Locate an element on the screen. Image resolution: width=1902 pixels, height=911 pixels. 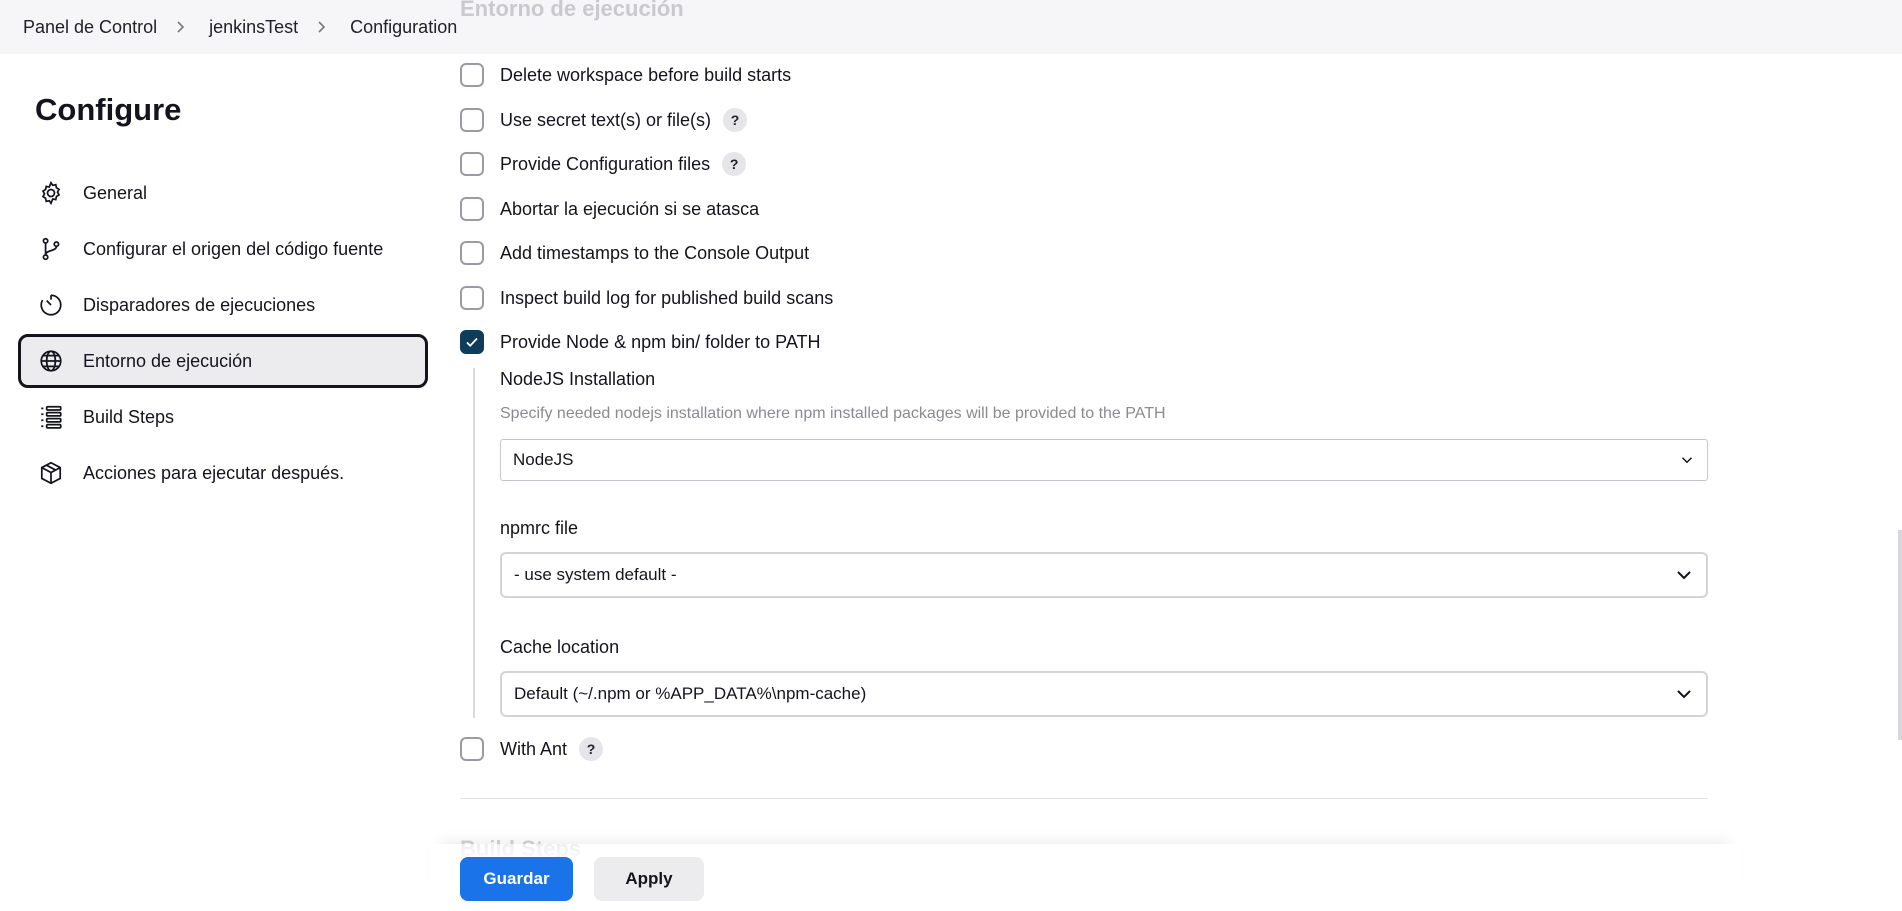
sidebar-item-triggers: Disparadores de ejecuciones is located at coordinates (223, 305).